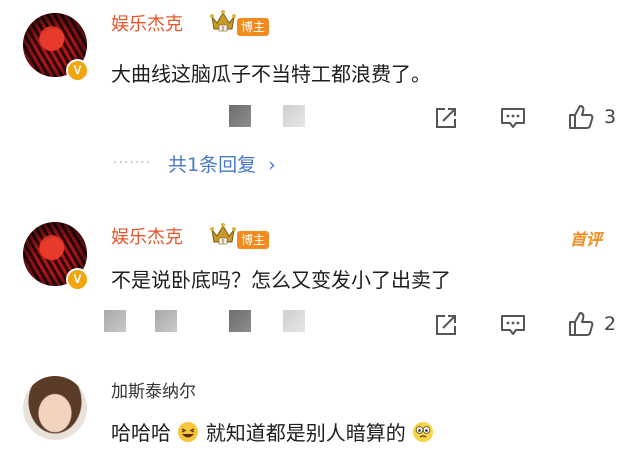  Describe the element at coordinates (272, 165) in the screenshot. I see `chevron-right-icon: ›` at that location.